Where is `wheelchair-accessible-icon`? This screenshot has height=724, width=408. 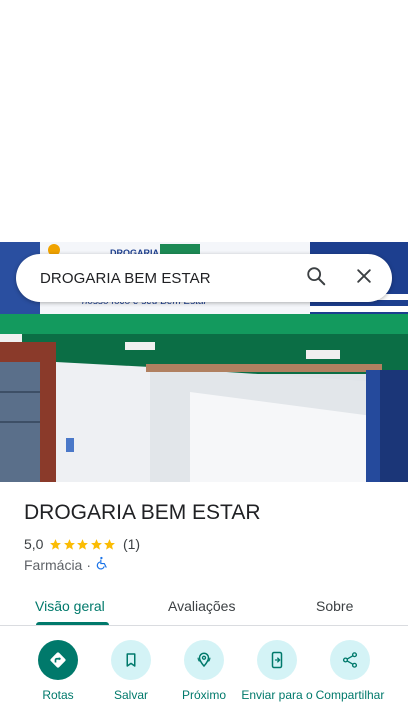
wheelchair-accessible-icon is located at coordinates (102, 564).